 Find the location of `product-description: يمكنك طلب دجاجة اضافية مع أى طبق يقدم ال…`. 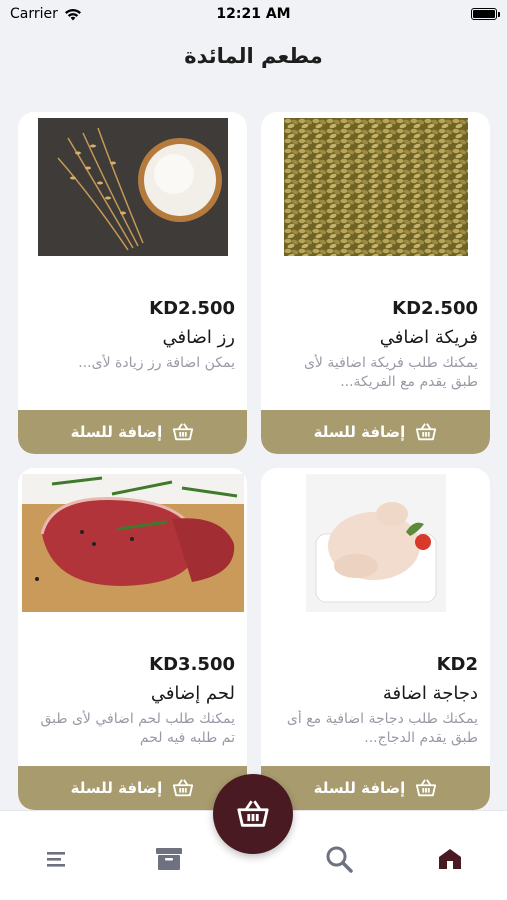

product-description: يمكنك طلب دجاجة اضافية مع أى طبق يقدم ال… is located at coordinates (382, 728).